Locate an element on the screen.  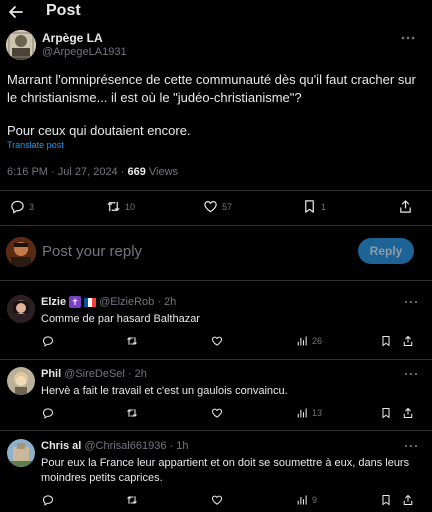
post-action-bar: 3 10 57 1 is located at coordinates (216, 208).